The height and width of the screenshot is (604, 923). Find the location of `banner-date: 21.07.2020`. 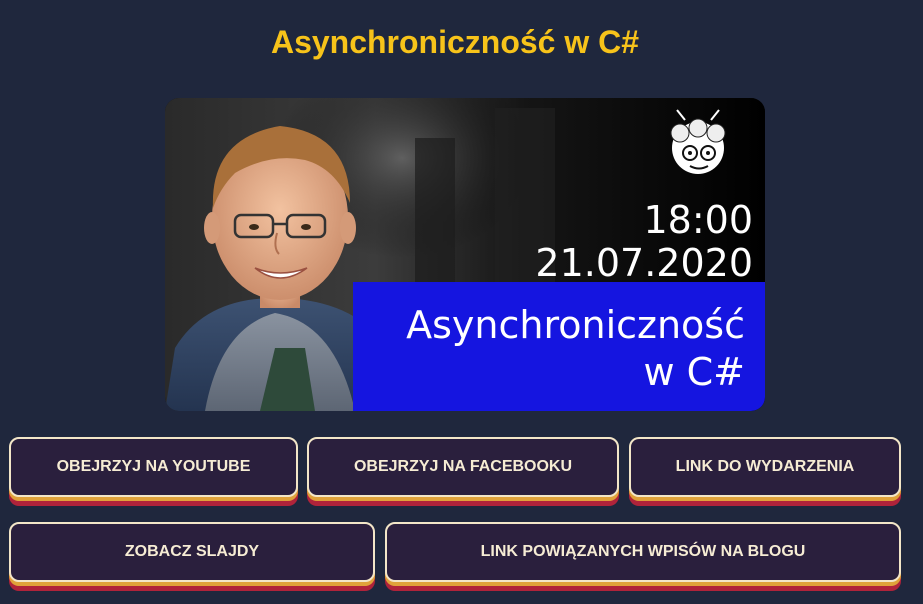

banner-date: 21.07.2020 is located at coordinates (644, 263).